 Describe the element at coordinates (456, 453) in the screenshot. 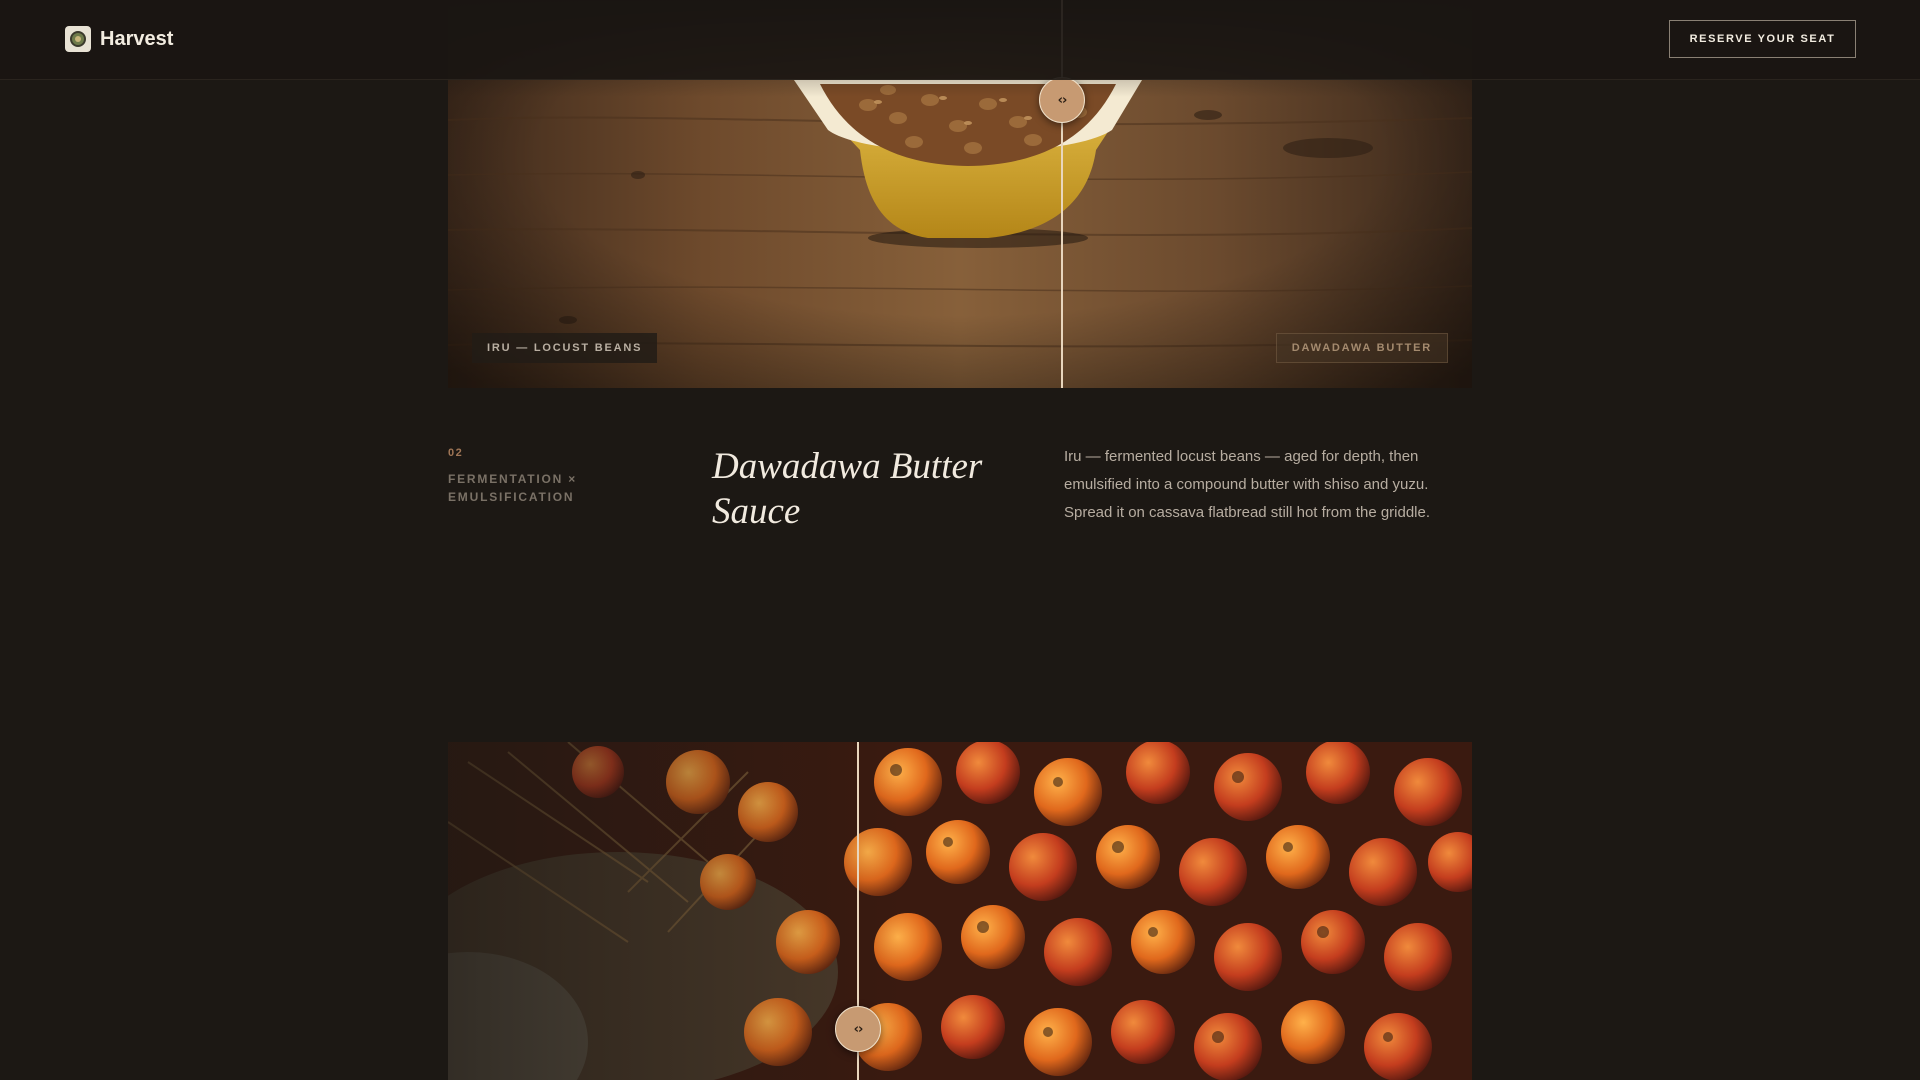

I see `dish-index: 02` at that location.